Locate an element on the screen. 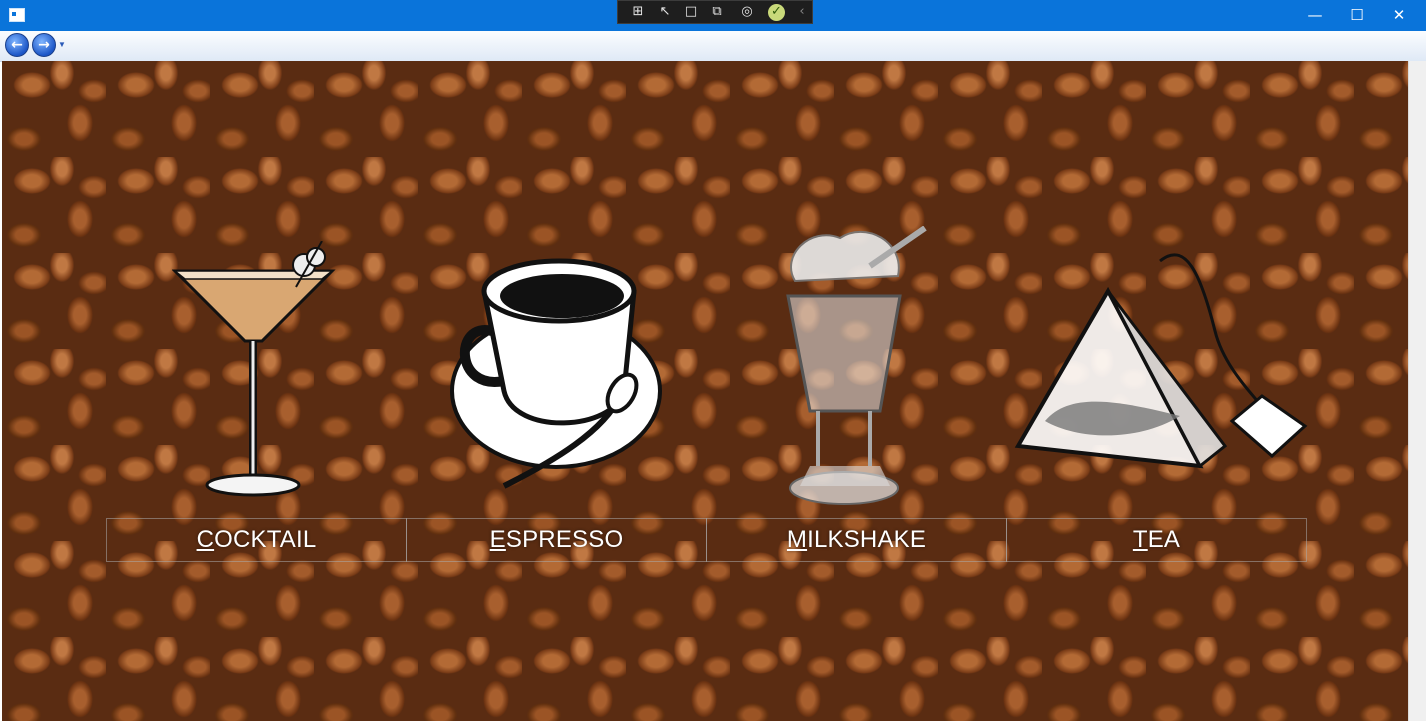 The image size is (1426, 721). maximize-button: ☐ is located at coordinates (1357, 15).